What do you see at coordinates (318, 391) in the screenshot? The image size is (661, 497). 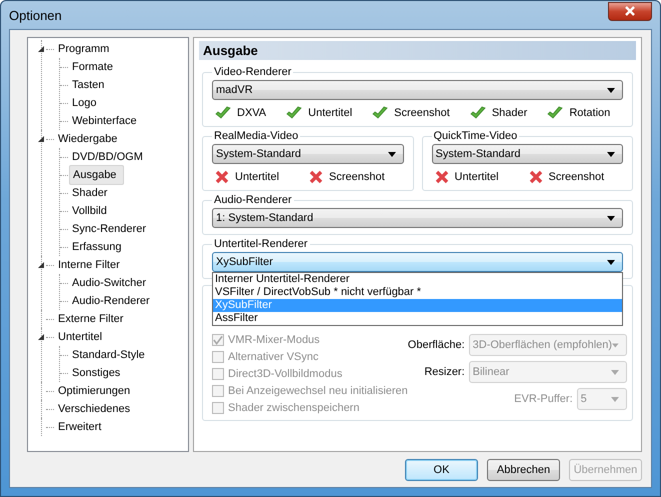 I see `checkbox-label: Bei Anzeigewechsel neu initialisieren` at bounding box center [318, 391].